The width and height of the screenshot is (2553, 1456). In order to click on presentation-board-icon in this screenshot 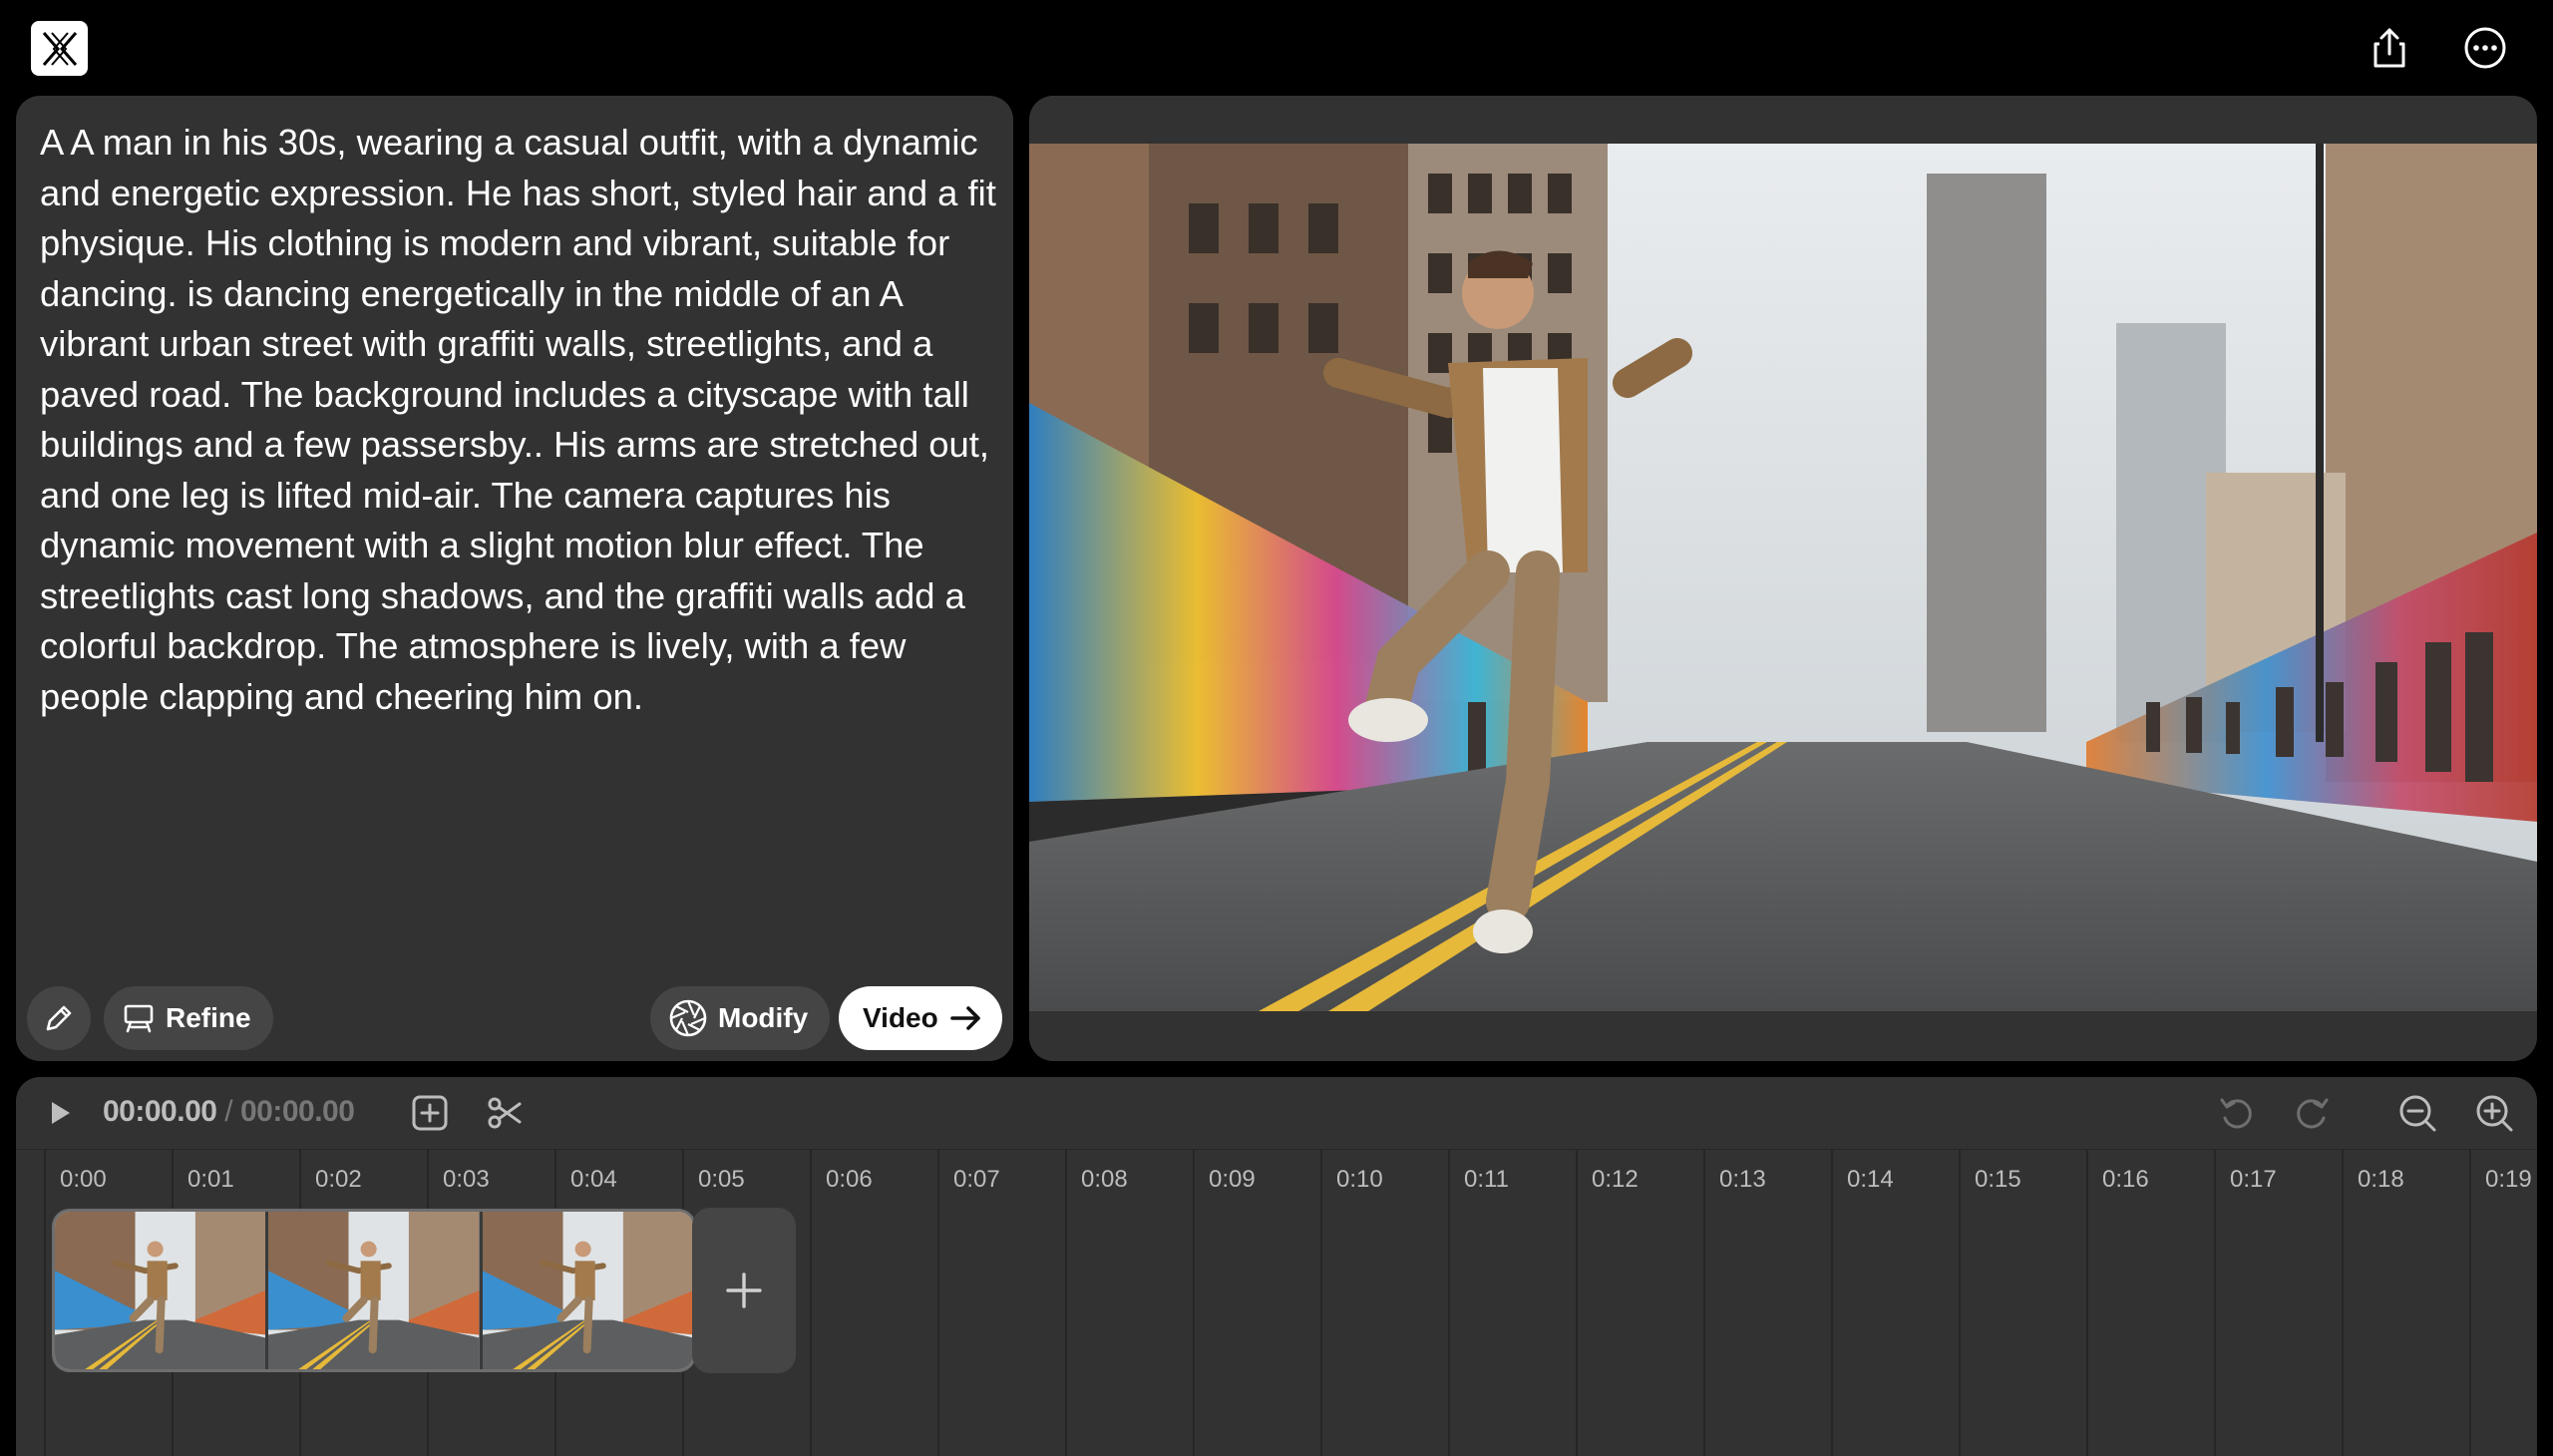, I will do `click(139, 1018)`.